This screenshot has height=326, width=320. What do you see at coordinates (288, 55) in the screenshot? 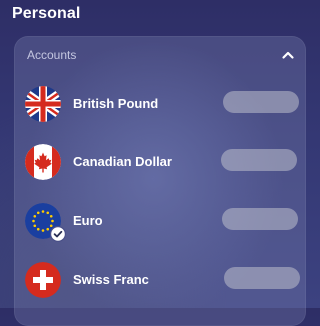
I see `chevron-up-icon` at bounding box center [288, 55].